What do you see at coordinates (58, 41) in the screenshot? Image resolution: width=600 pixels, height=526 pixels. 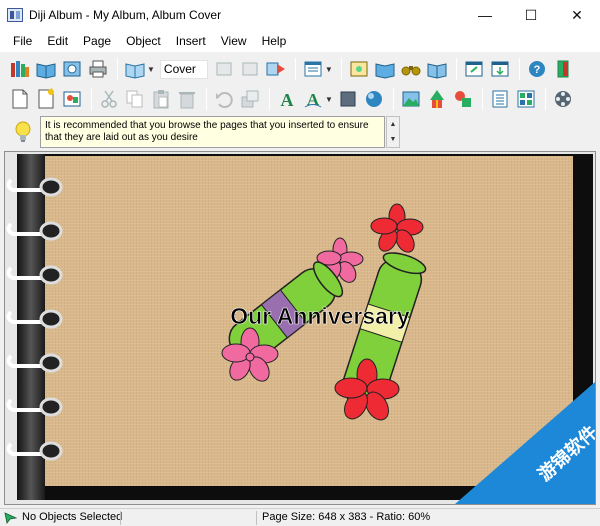 I see `menu-edit: Edit` at bounding box center [58, 41].